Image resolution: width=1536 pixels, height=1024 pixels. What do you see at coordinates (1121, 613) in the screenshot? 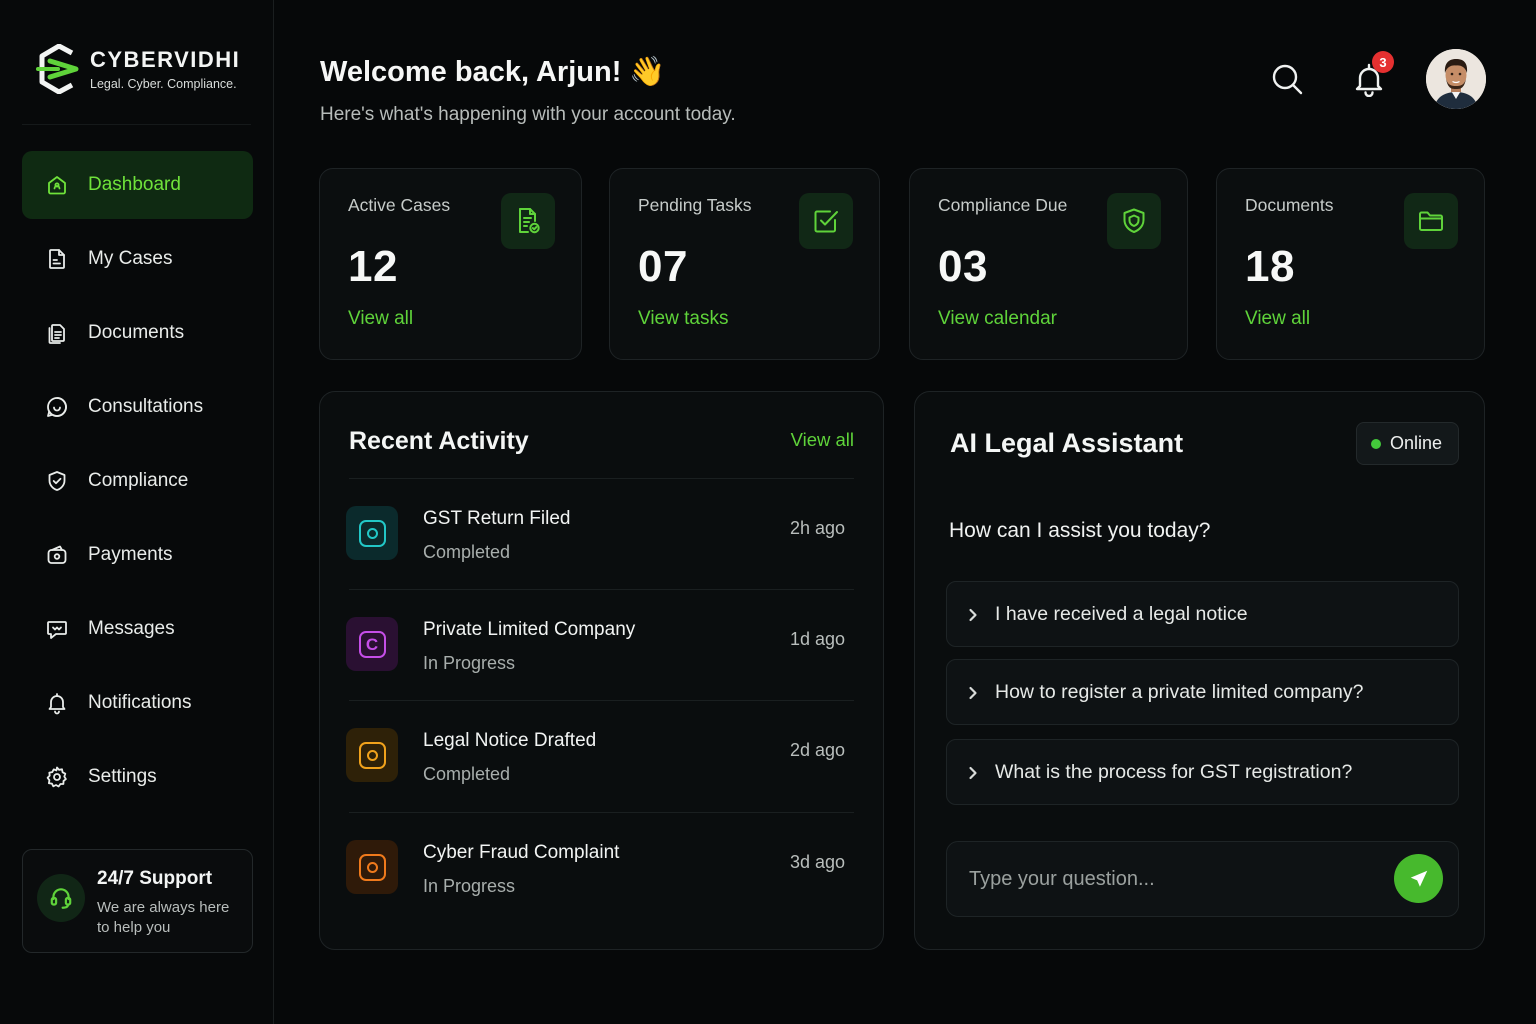
I see `suggestion-text: I have received a legal notice` at bounding box center [1121, 613].